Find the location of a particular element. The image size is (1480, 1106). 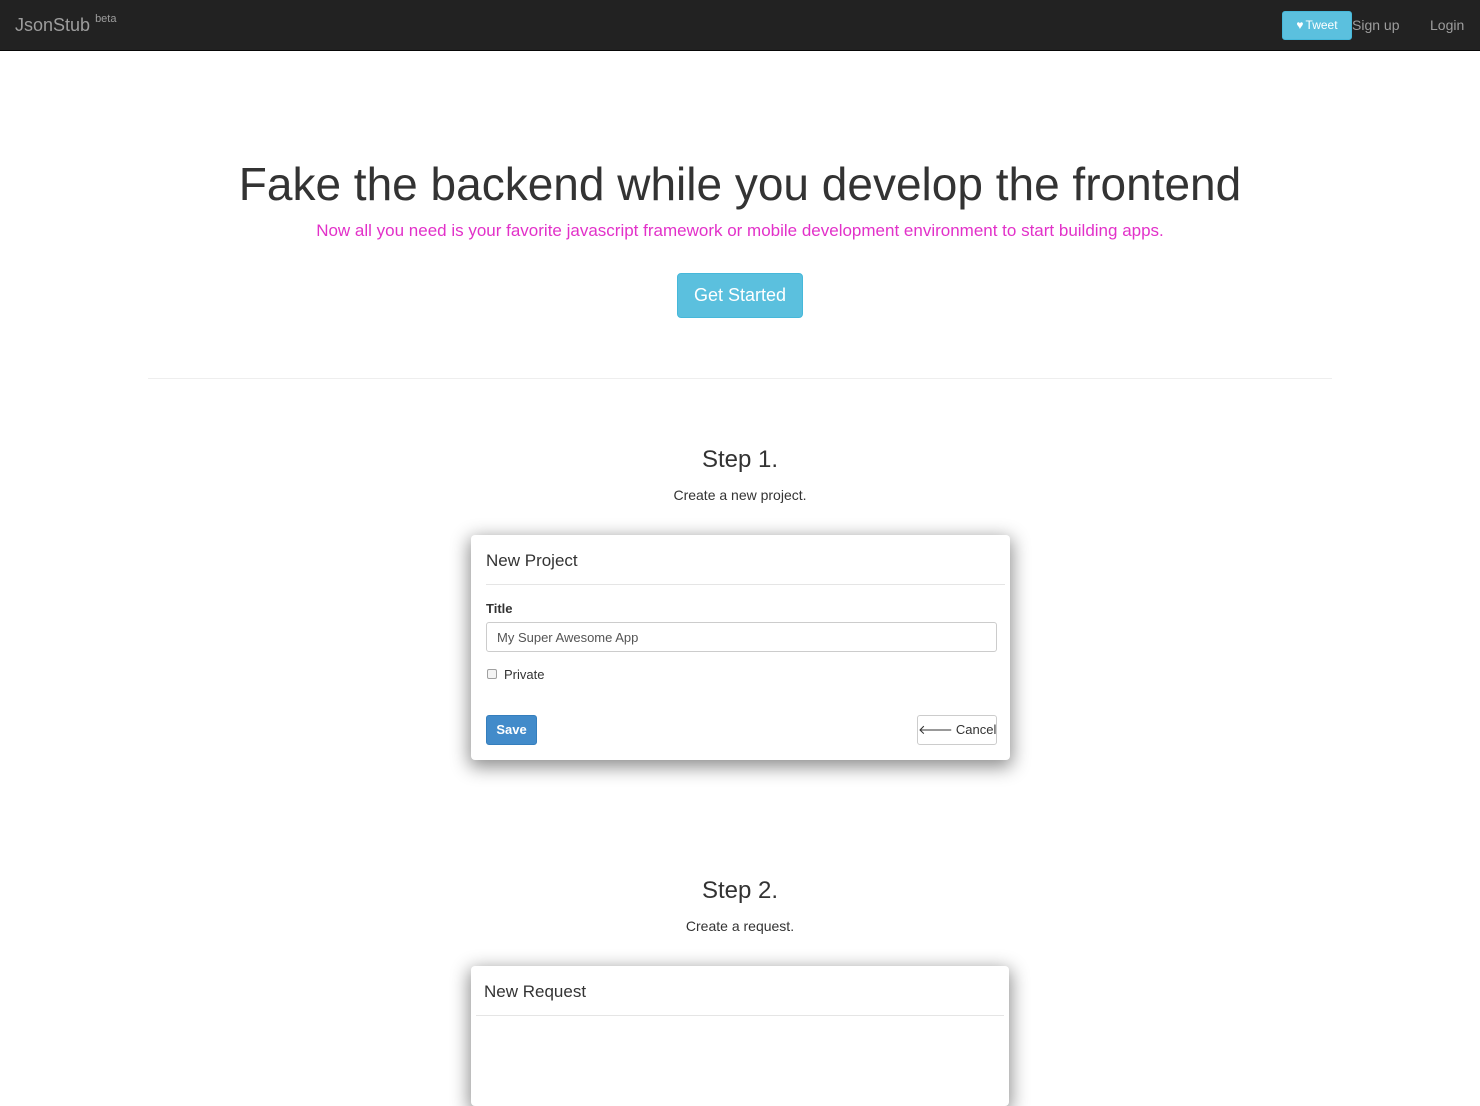

step-2-description: Create a request. is located at coordinates (740, 926).